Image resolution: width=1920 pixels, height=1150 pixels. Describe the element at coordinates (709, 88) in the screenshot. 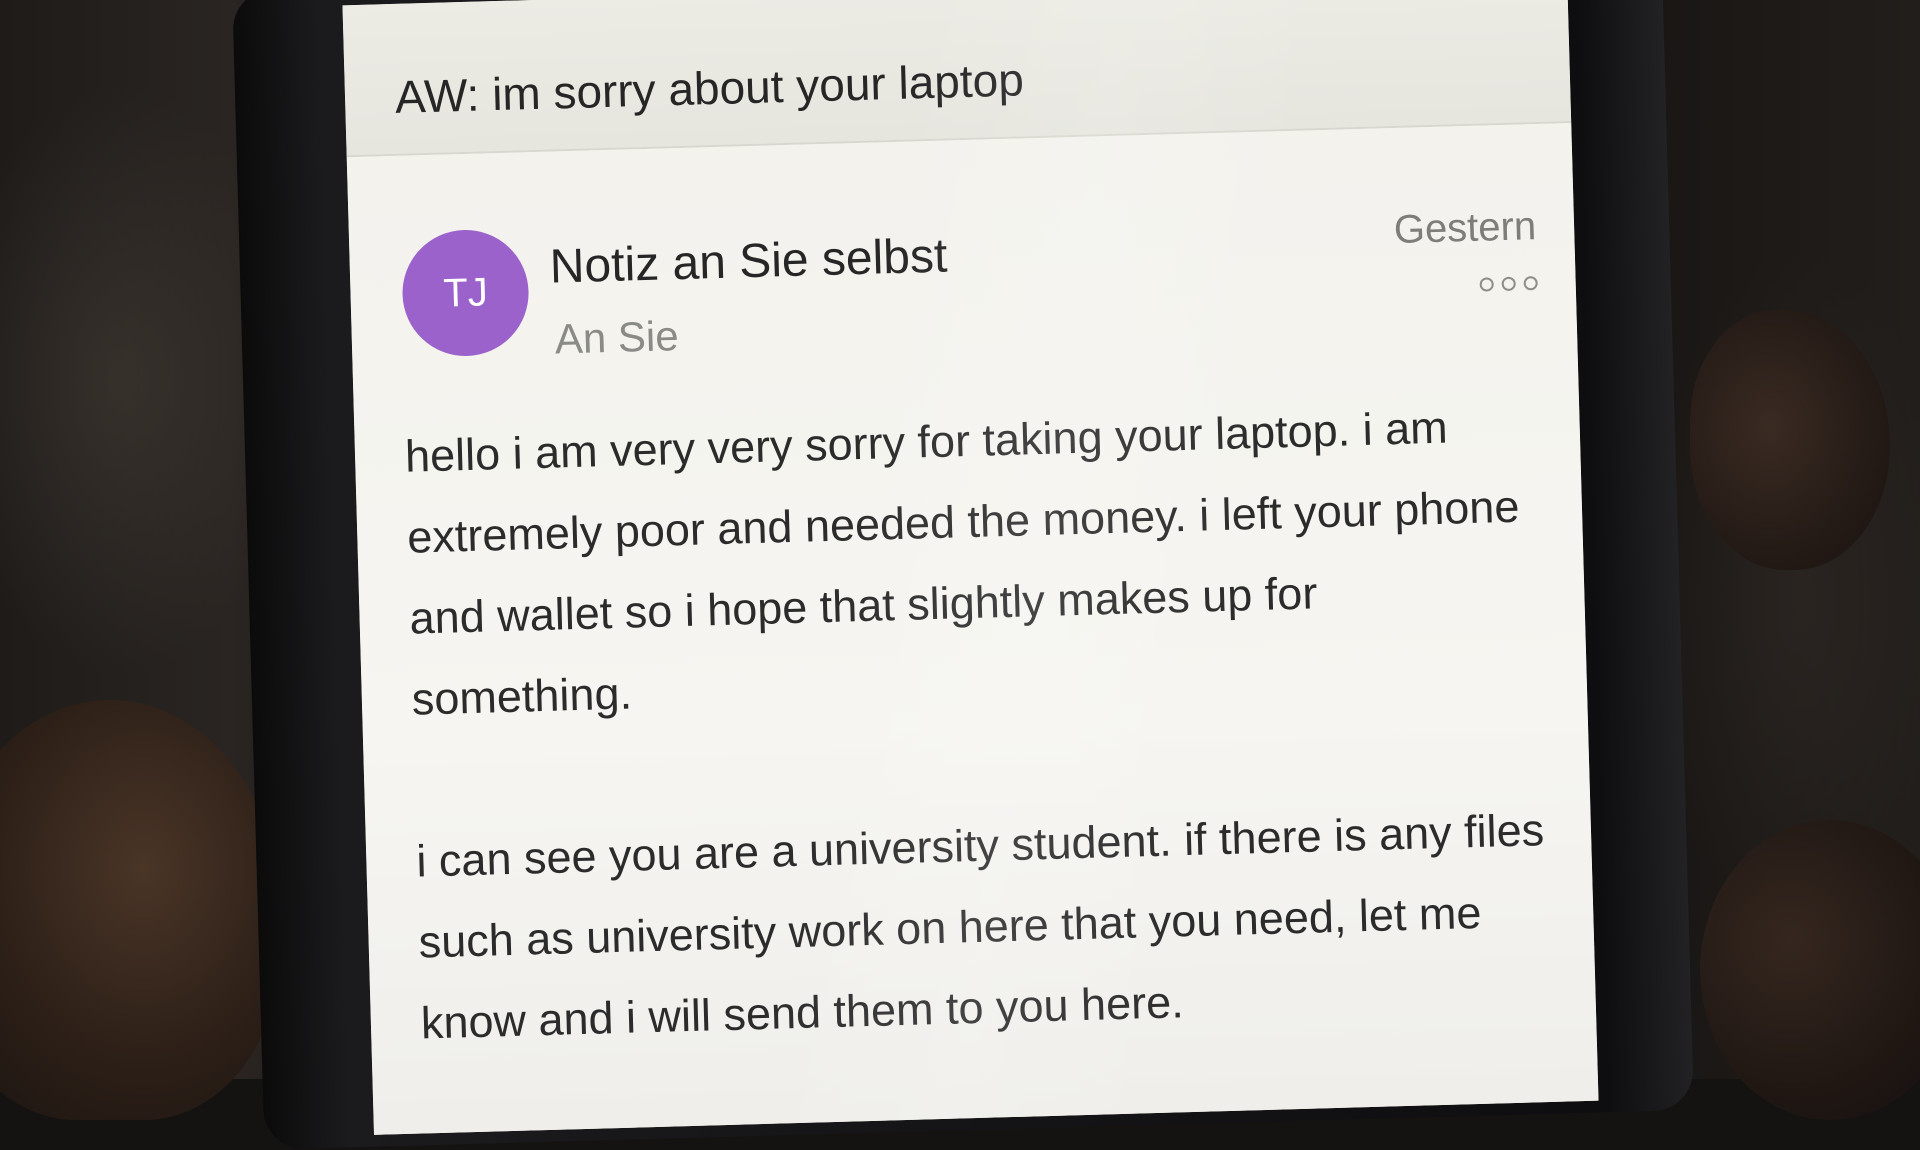

I see `email-subject: AW: im sorry about your laptop` at that location.